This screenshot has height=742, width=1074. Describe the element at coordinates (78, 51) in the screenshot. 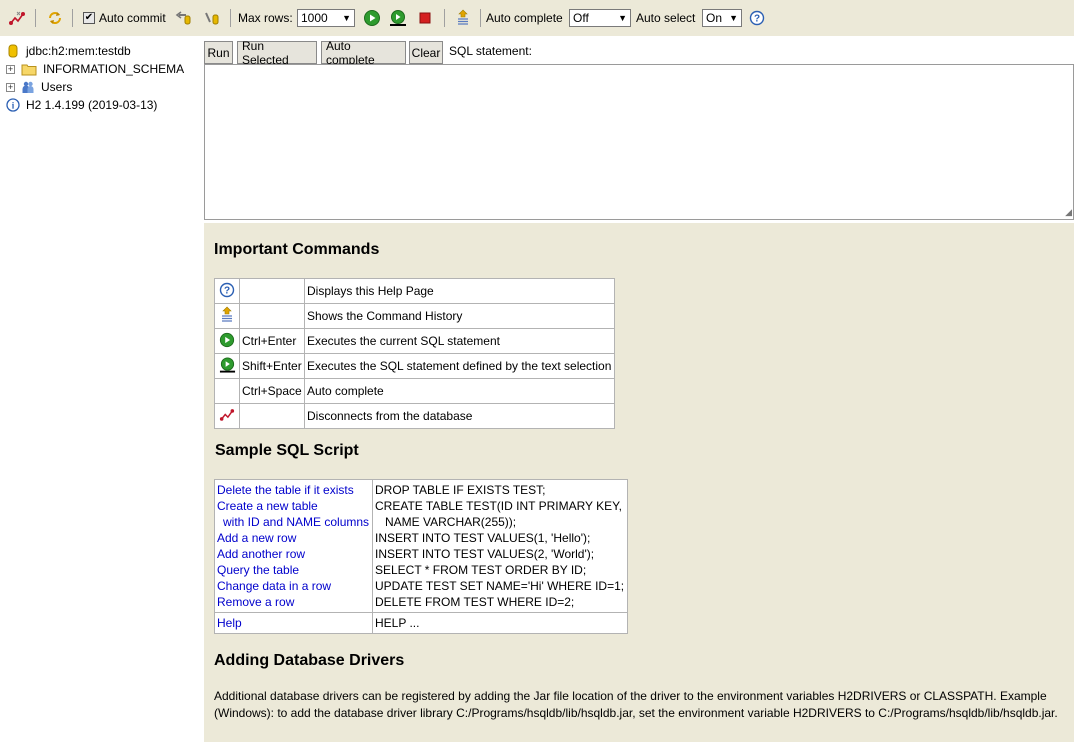

I see `connection-label: jdbc:h2:mem:testdb` at that location.